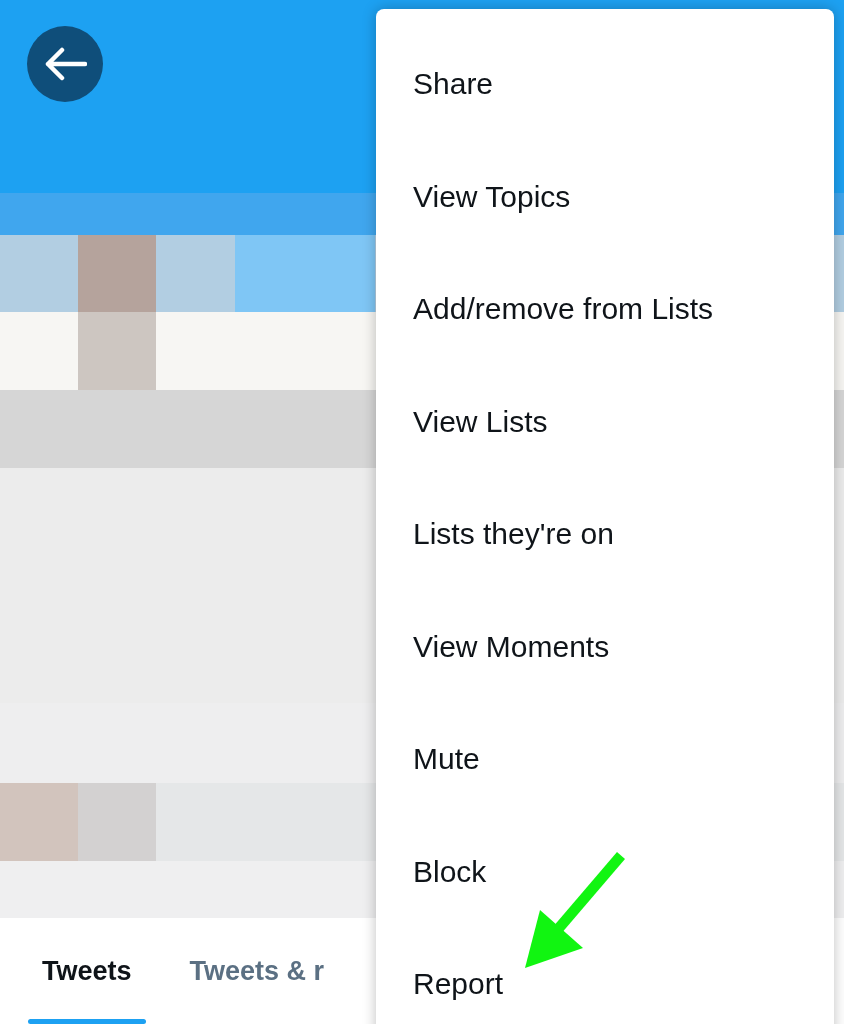  Describe the element at coordinates (605, 646) in the screenshot. I see `menu-item: View Moments` at that location.